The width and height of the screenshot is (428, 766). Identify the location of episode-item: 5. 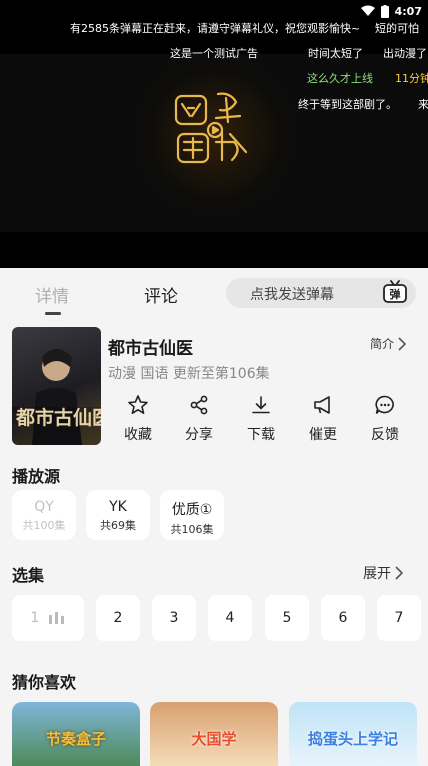
(287, 618).